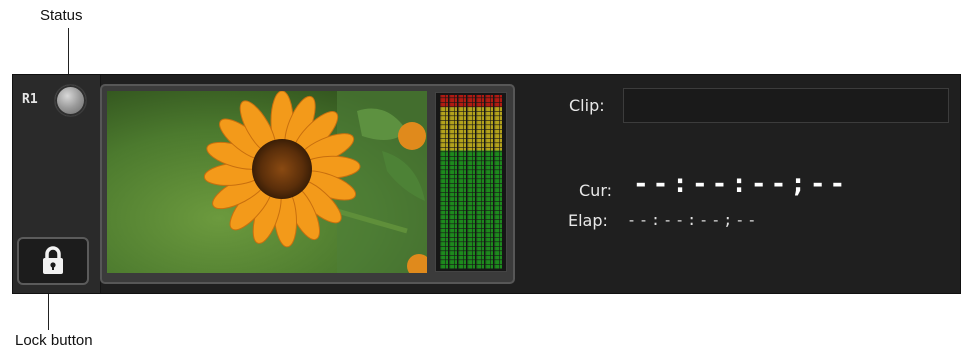  What do you see at coordinates (54, 340) in the screenshot?
I see `lock-button-callout-label: Lock button` at bounding box center [54, 340].